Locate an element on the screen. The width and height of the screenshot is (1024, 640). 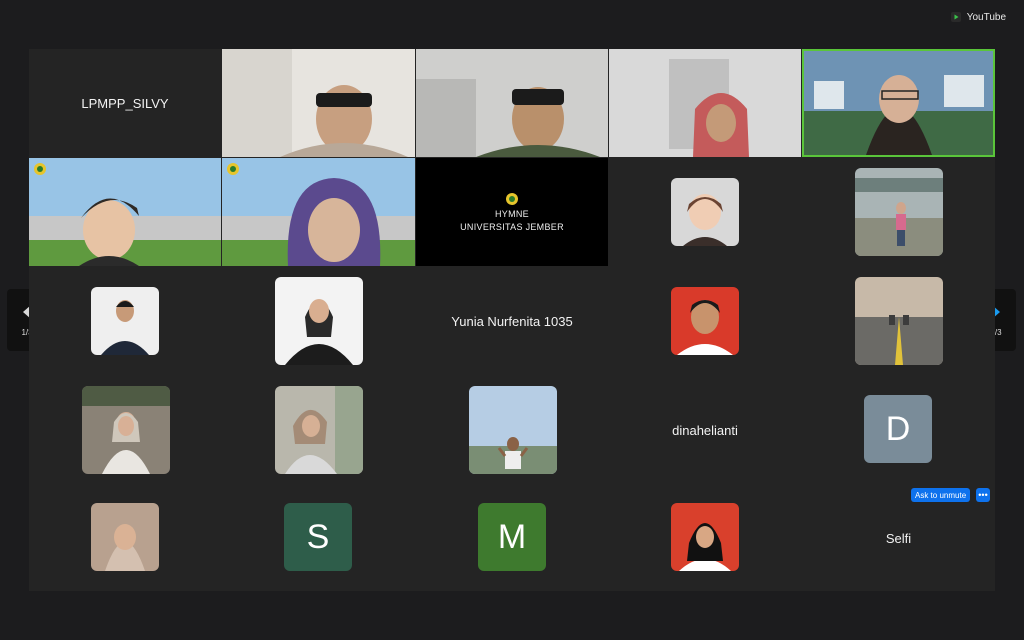
active-speaker-tile is located at coordinates (898, 103).